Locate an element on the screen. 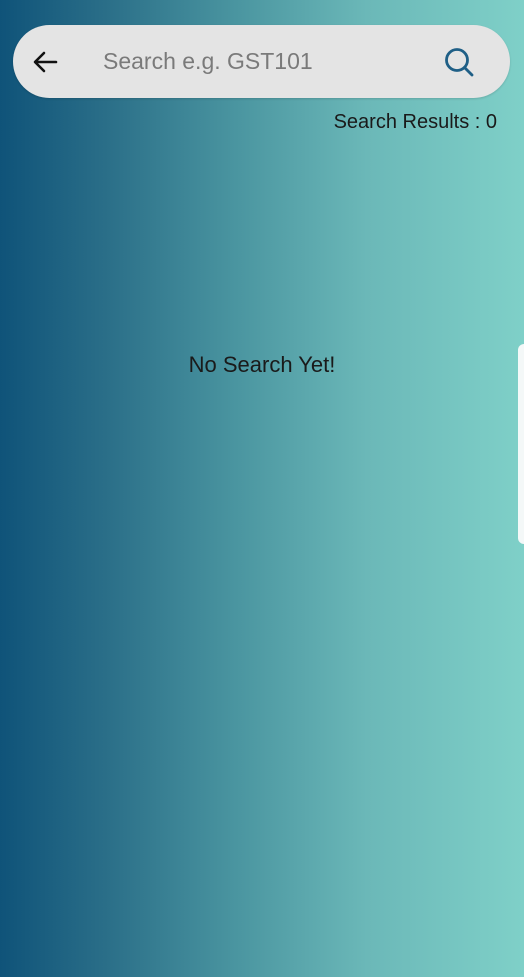 The image size is (524, 977). search-bar is located at coordinates (261, 61).